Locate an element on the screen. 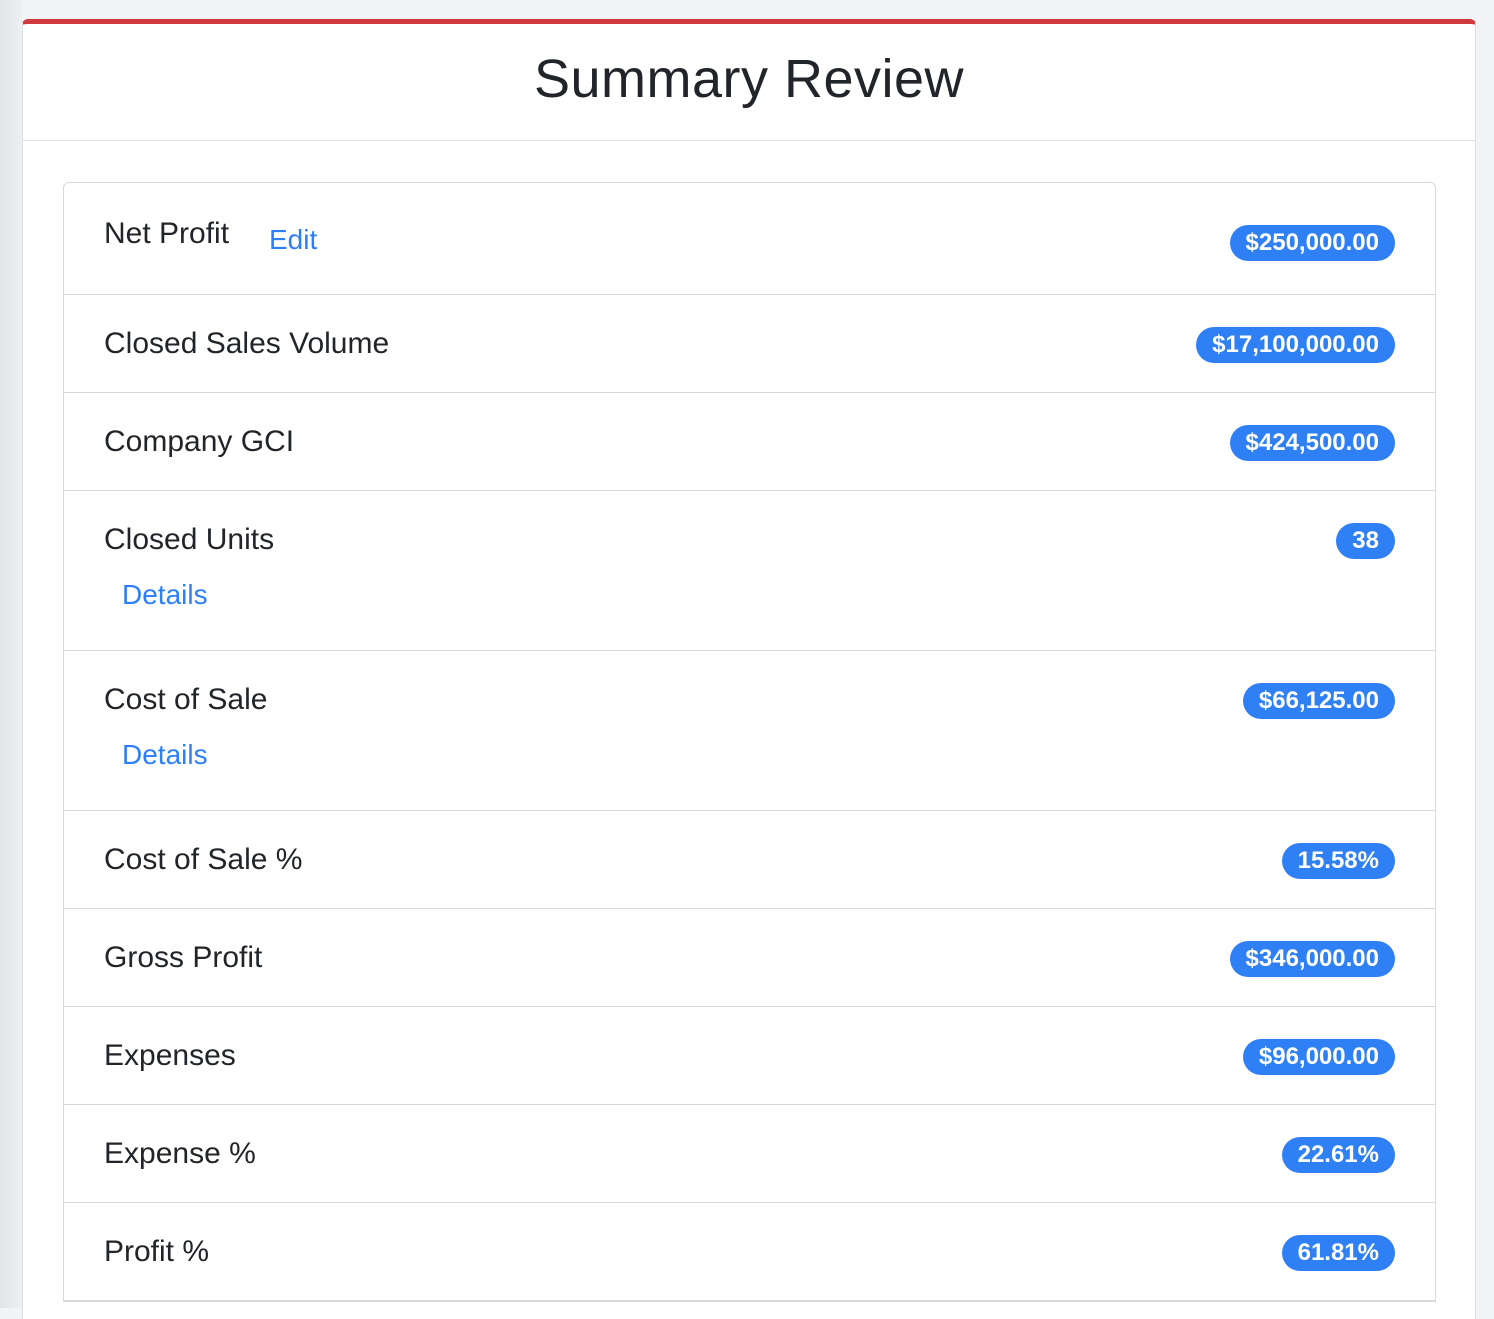 The height and width of the screenshot is (1319, 1494). edit-link: Edit is located at coordinates (293, 240).